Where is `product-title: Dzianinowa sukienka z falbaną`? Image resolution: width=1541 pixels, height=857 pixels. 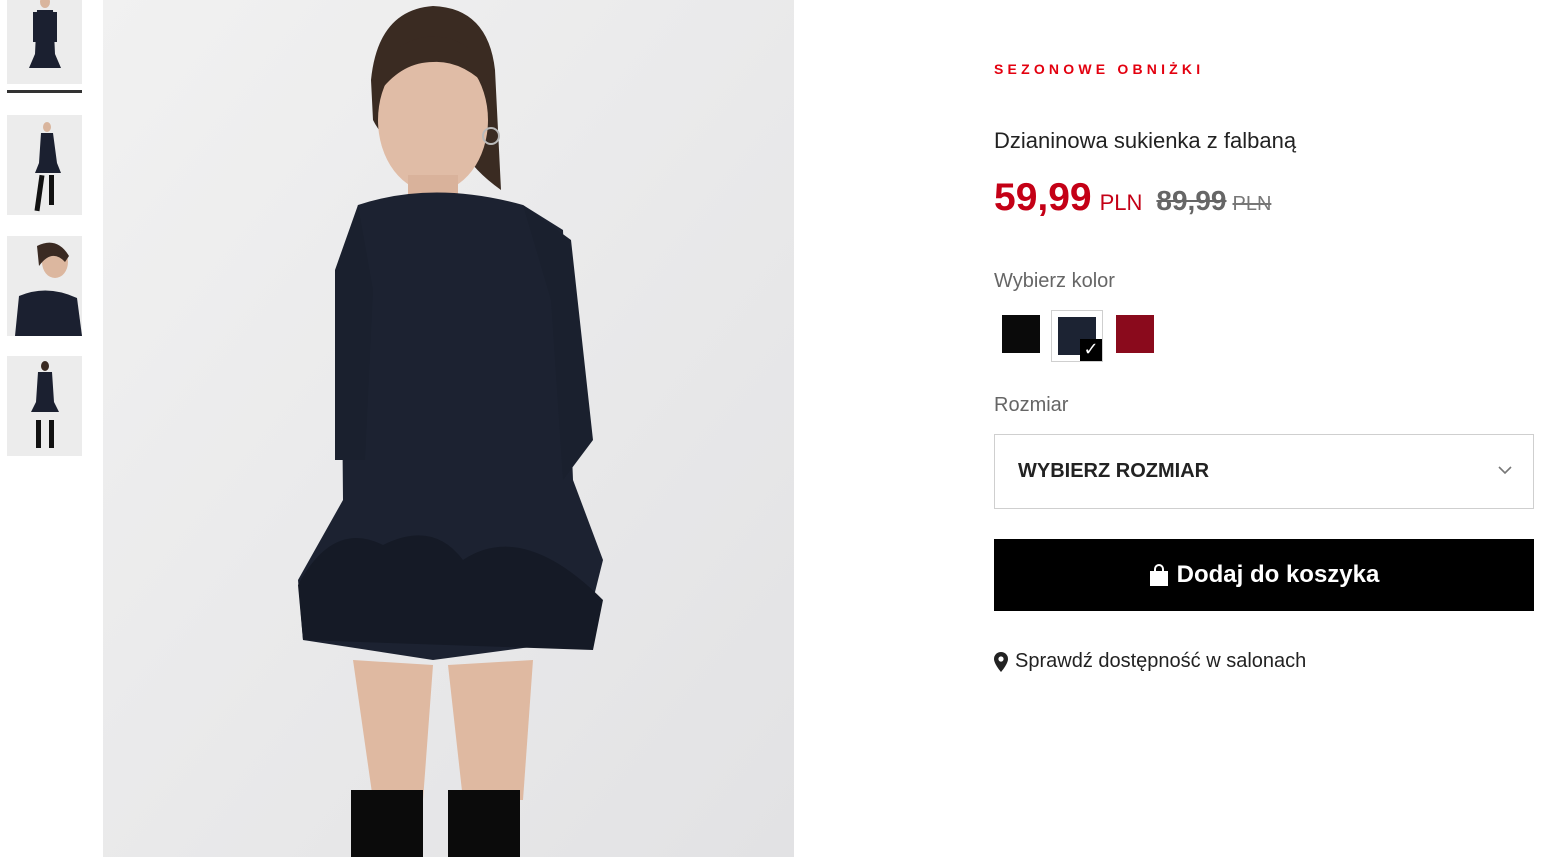 product-title: Dzianinowa sukienka z falbaną is located at coordinates (1145, 140).